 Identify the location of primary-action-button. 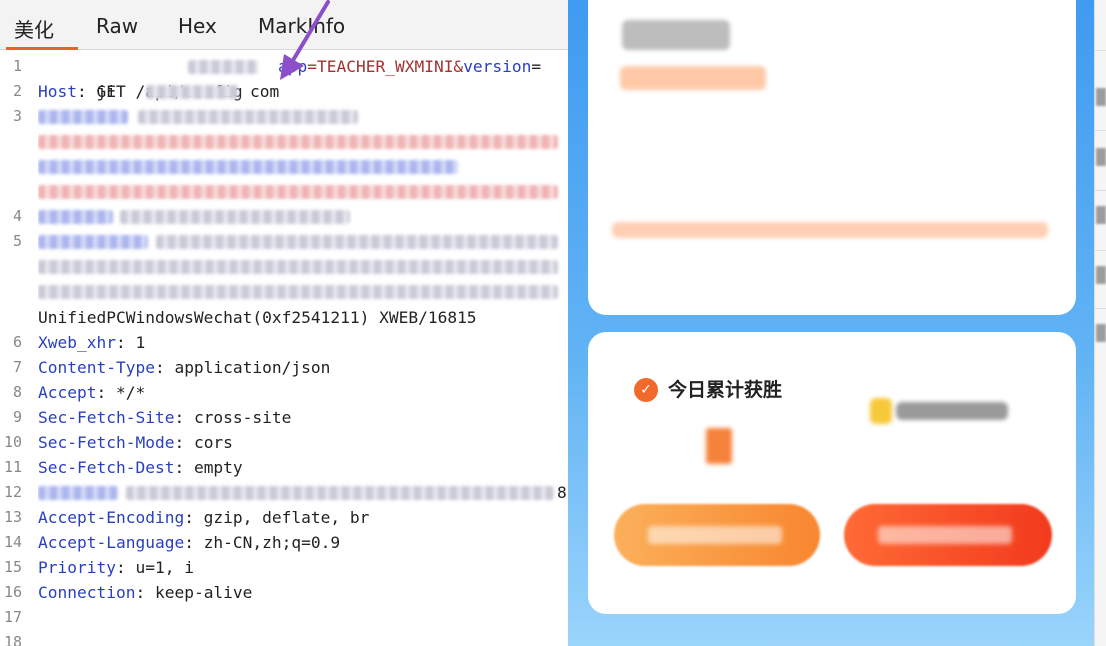
(948, 535).